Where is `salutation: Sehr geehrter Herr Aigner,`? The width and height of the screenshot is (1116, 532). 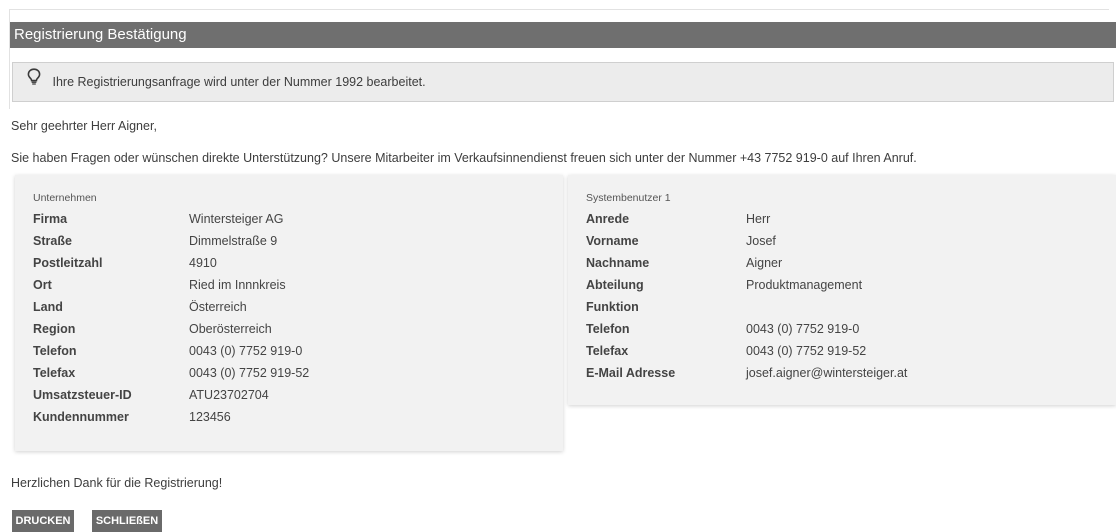
salutation: Sehr geehrter Herr Aigner, is located at coordinates (84, 126).